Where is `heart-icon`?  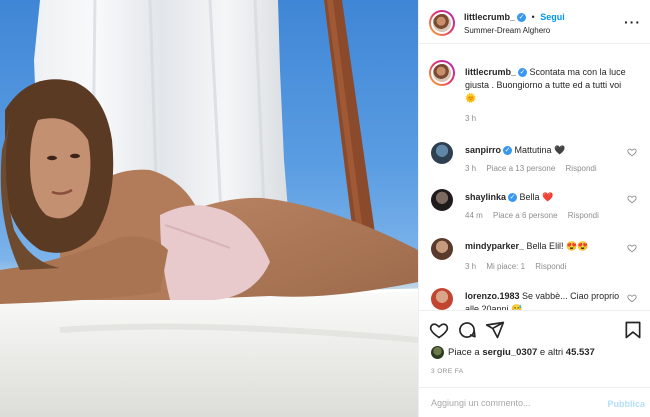 heart-icon is located at coordinates (439, 330).